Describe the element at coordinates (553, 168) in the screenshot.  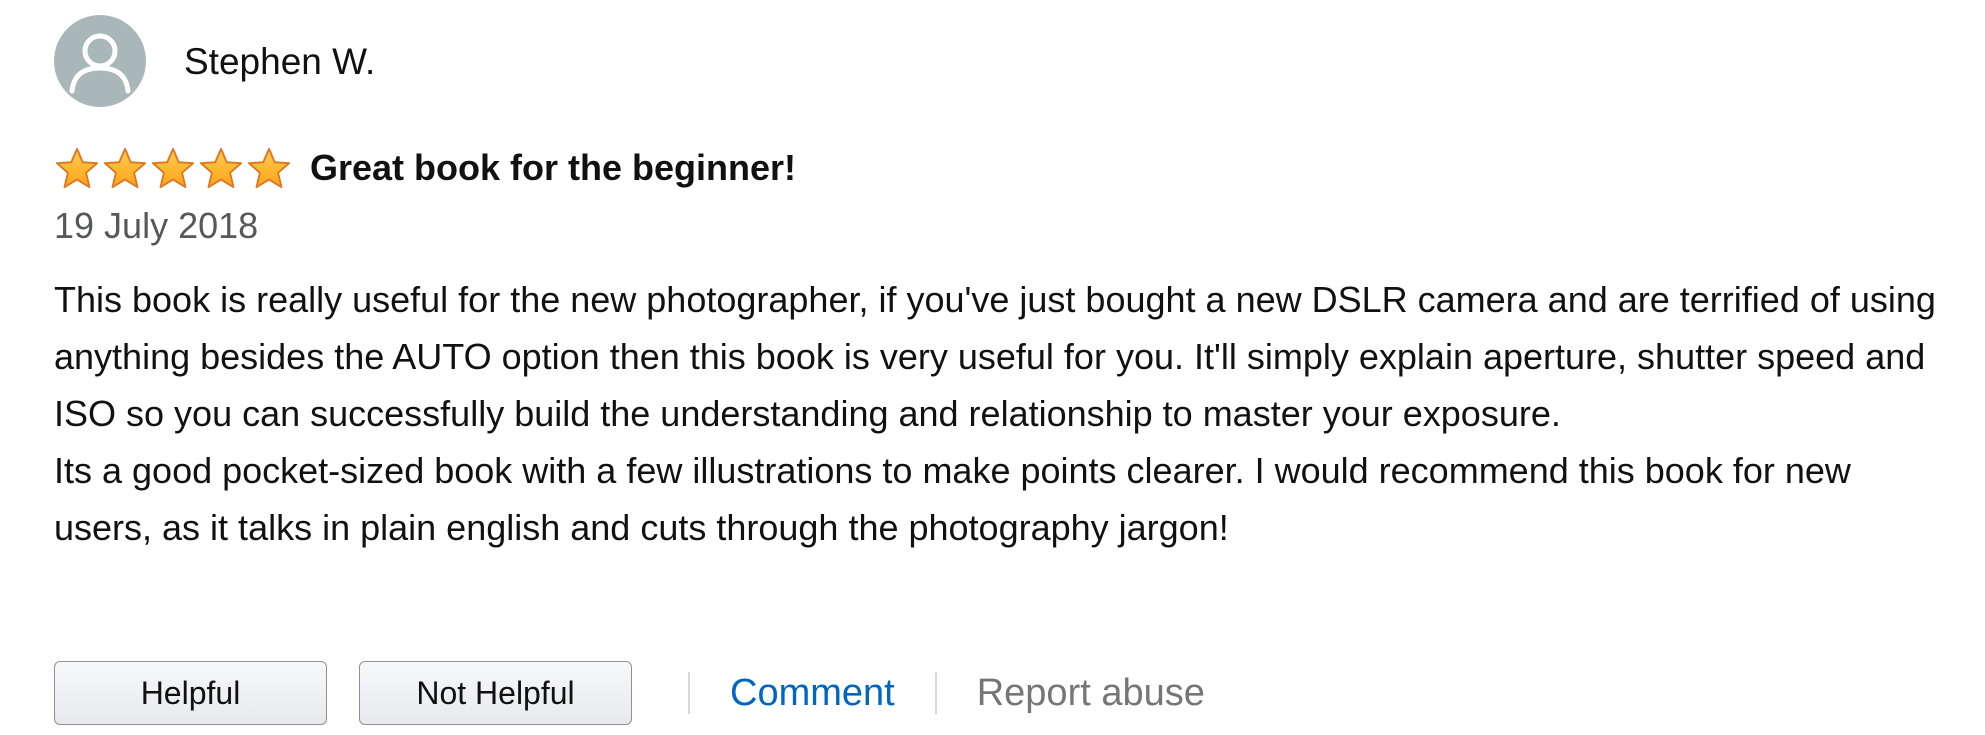
I see `review-title: Great book for the beginner!` at that location.